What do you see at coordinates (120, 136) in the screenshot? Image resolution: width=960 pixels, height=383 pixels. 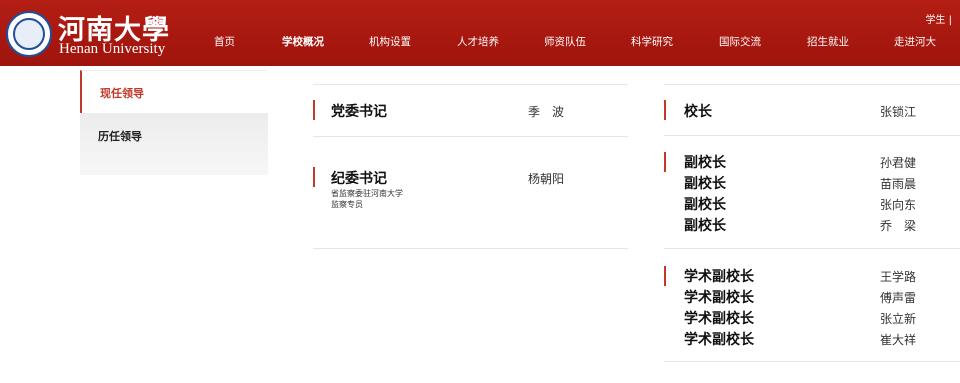 I see `side-menu-label: 历任领导` at bounding box center [120, 136].